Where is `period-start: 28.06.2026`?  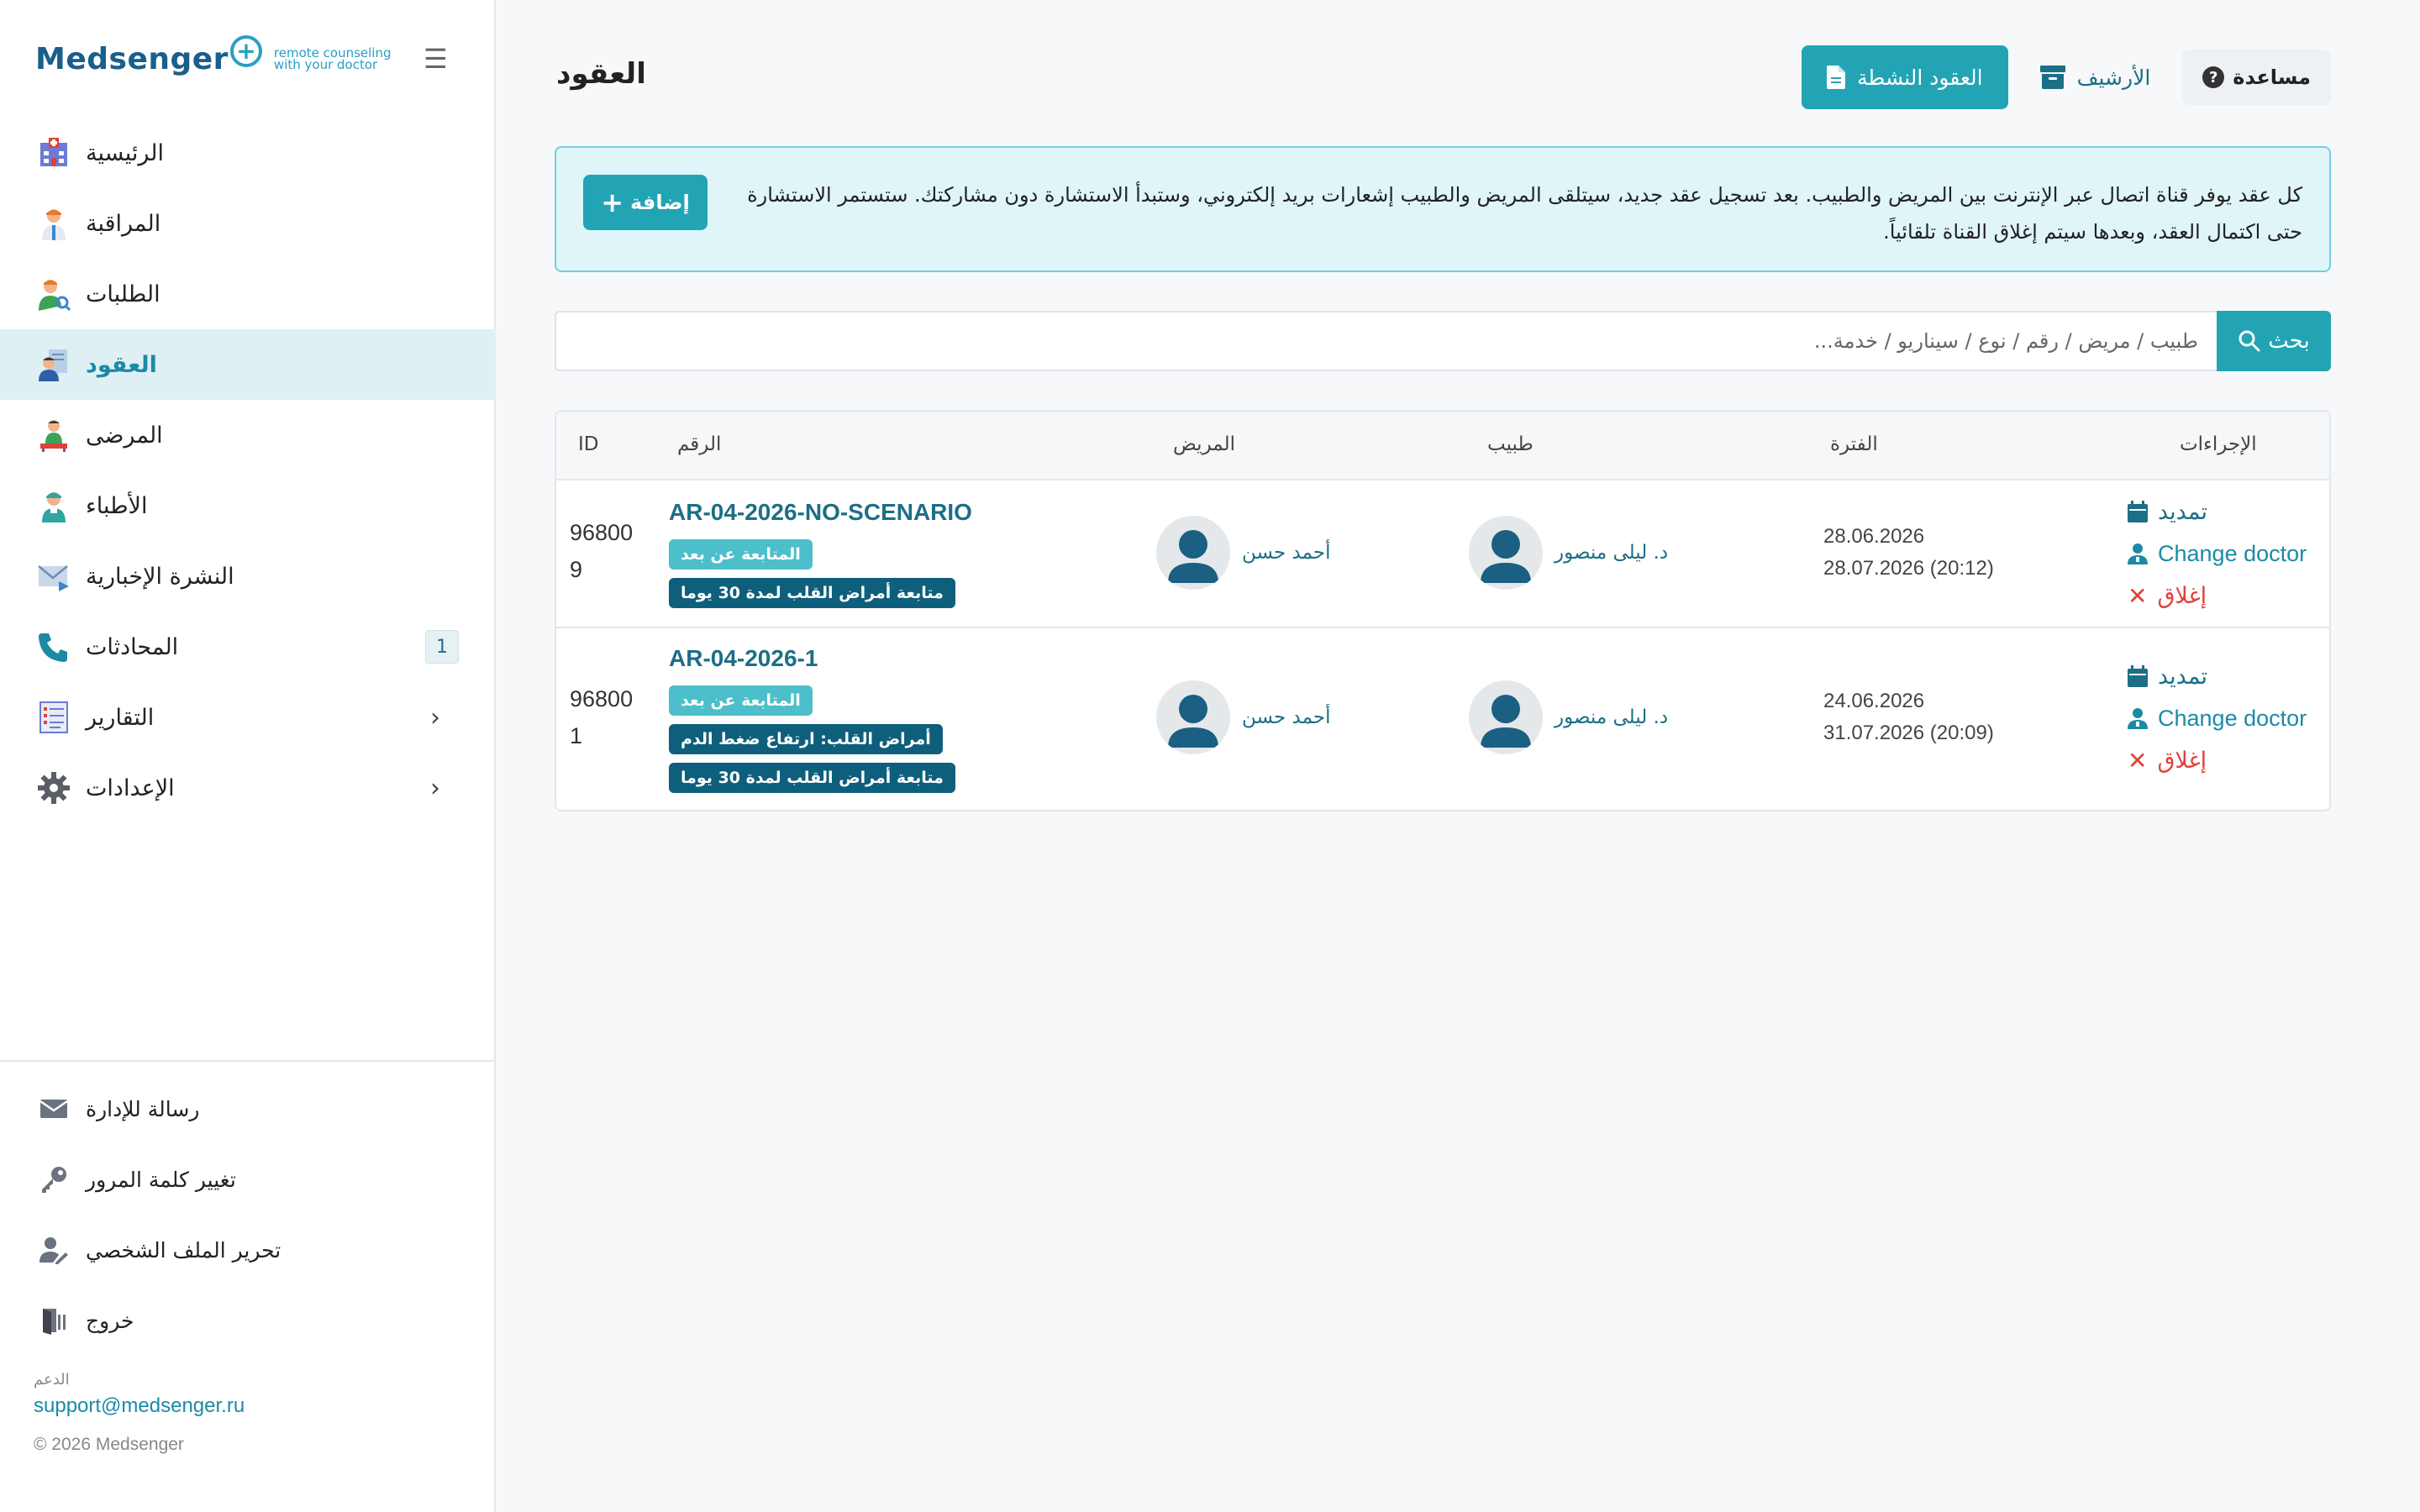
period-start: 28.06.2026 is located at coordinates (1874, 536).